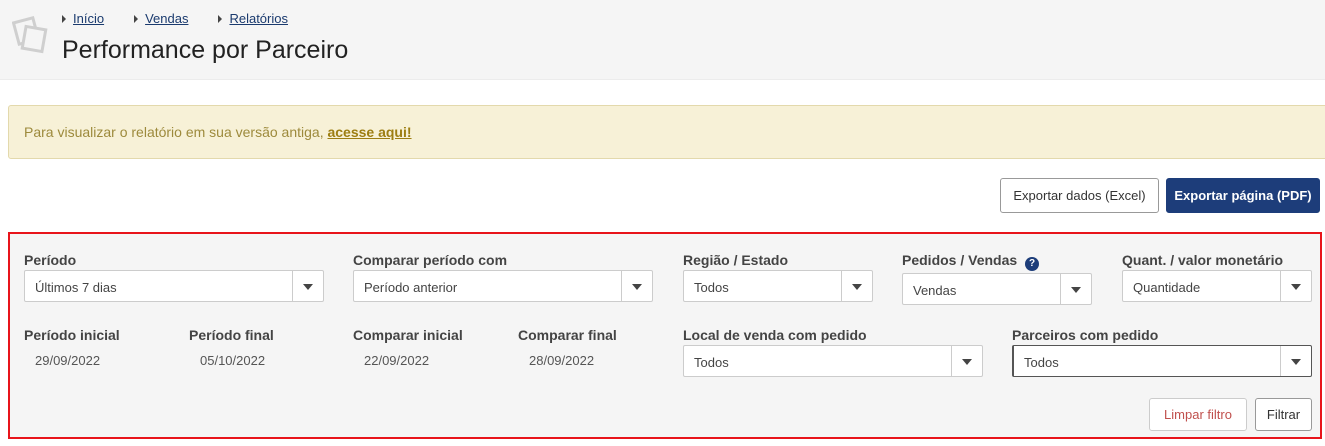  Describe the element at coordinates (258, 18) in the screenshot. I see `breadcrumb-link-relatorios: Relatórios` at that location.